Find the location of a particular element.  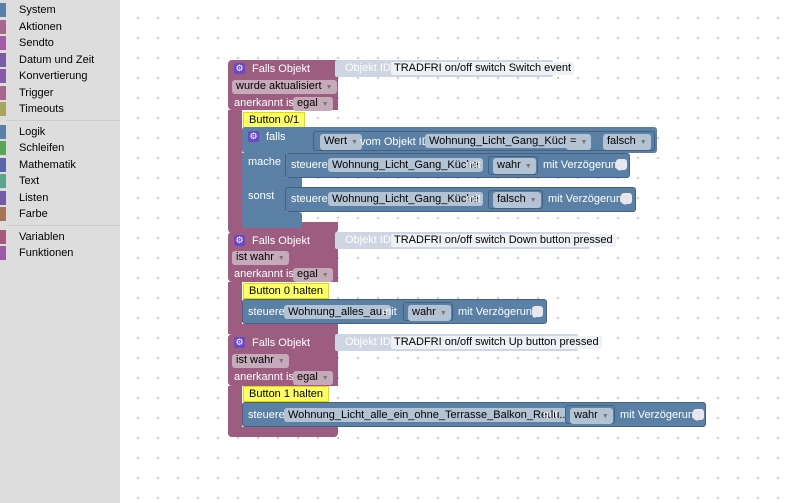

trigger-block-bottom is located at coordinates (283, 432).